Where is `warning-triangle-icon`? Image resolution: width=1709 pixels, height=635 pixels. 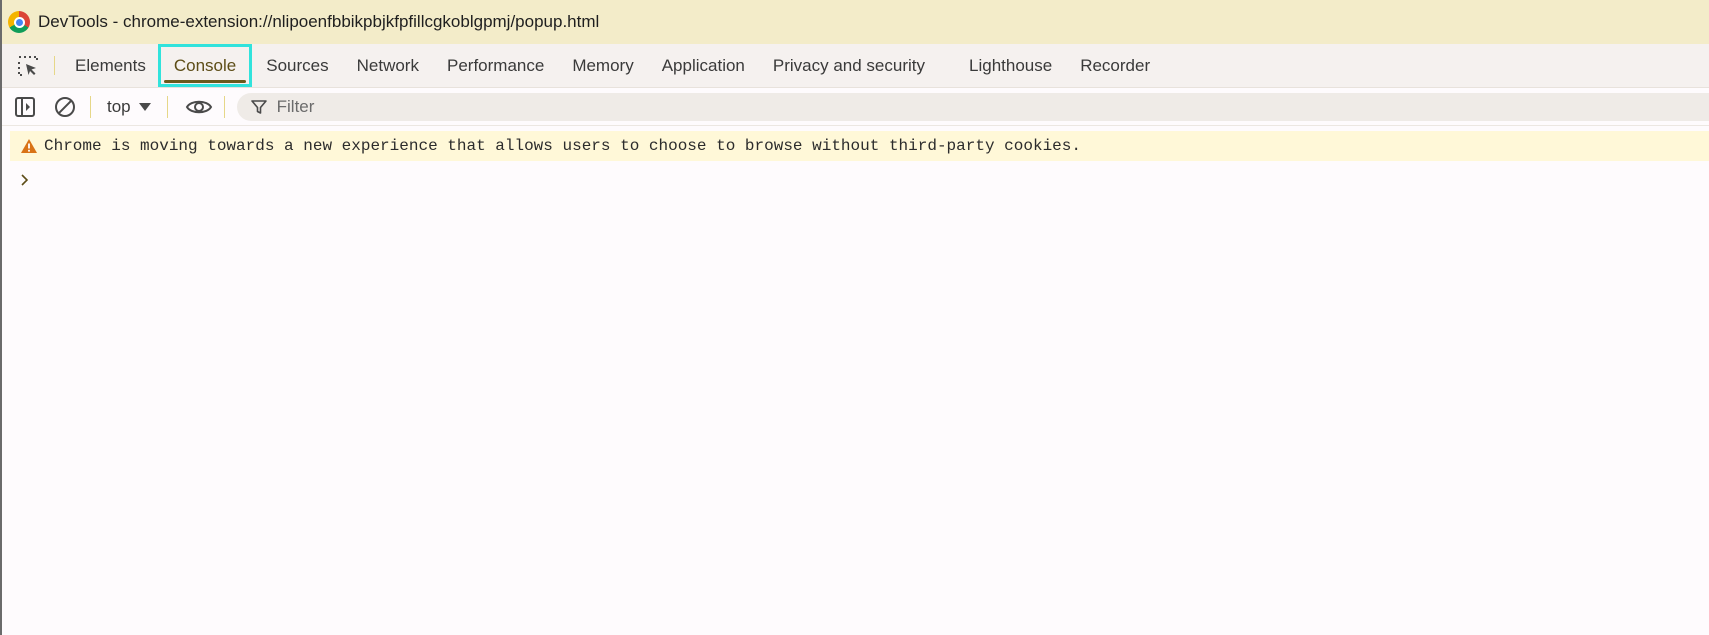
warning-triangle-icon is located at coordinates (29, 146).